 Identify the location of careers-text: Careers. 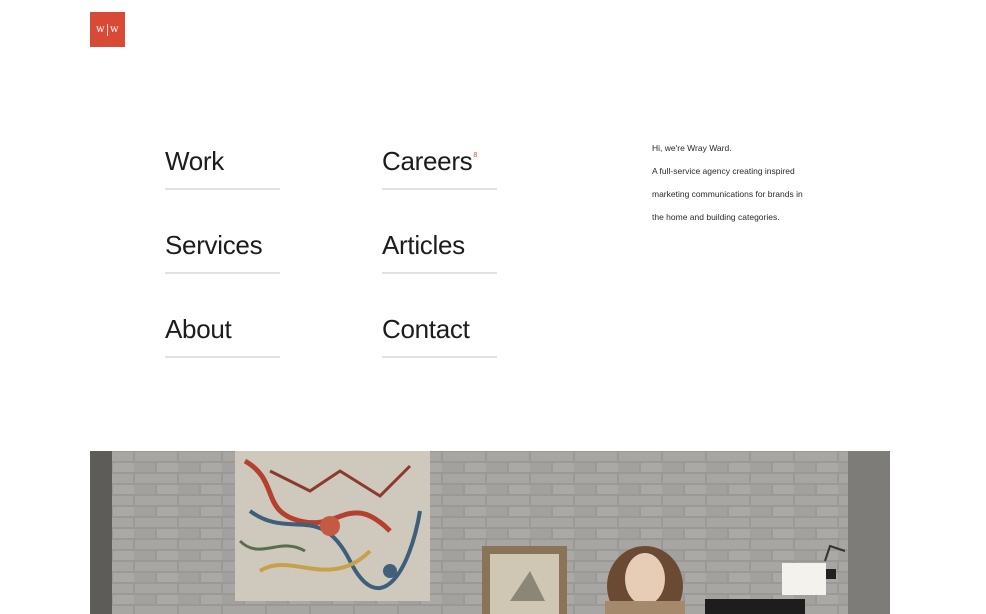
(427, 161).